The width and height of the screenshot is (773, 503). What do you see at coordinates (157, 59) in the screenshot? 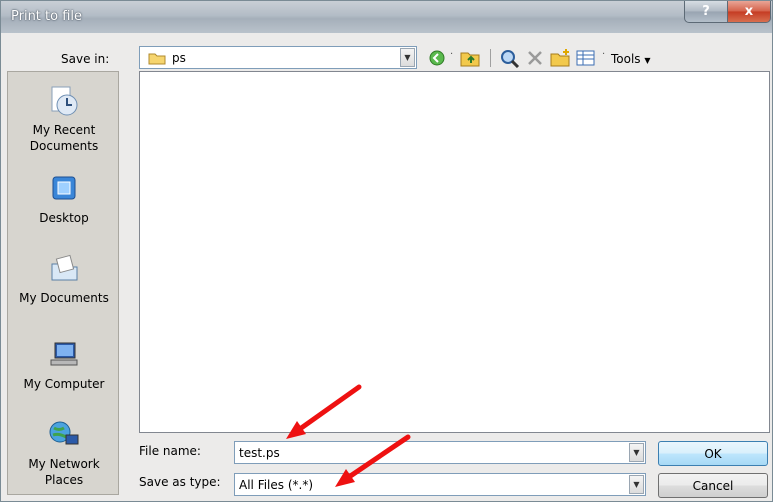
I see `folder-icon` at bounding box center [157, 59].